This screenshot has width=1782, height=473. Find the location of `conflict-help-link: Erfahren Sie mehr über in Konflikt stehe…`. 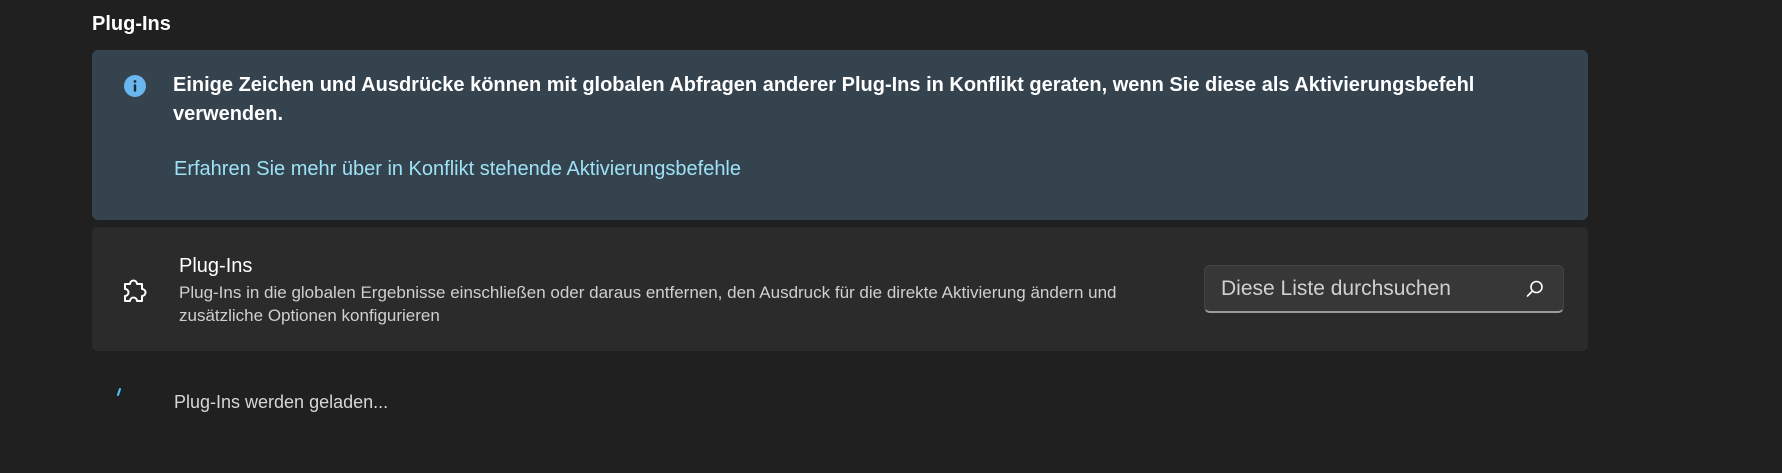

conflict-help-link: Erfahren Sie mehr über in Konflikt stehe… is located at coordinates (457, 169).